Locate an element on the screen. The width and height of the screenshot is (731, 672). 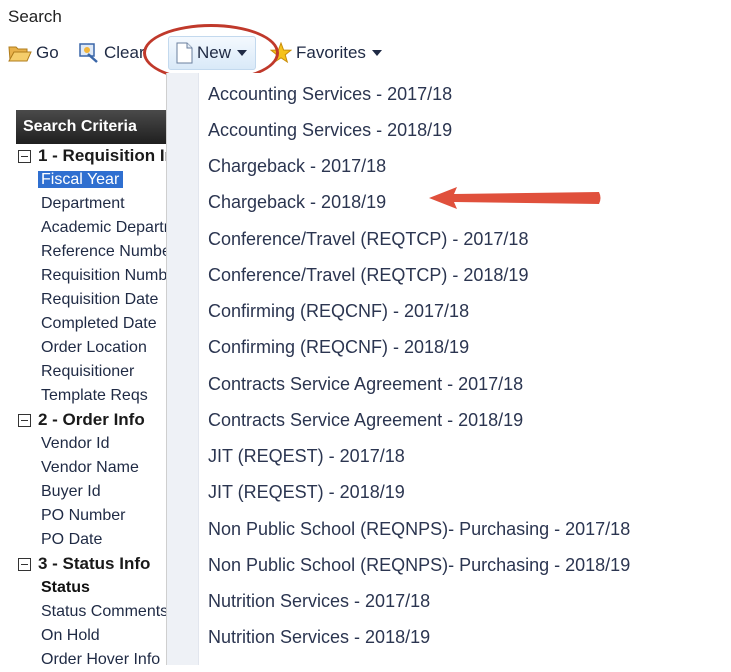
menu-item: Confirming (REQCNF) - 2018/19 is located at coordinates (338, 347).